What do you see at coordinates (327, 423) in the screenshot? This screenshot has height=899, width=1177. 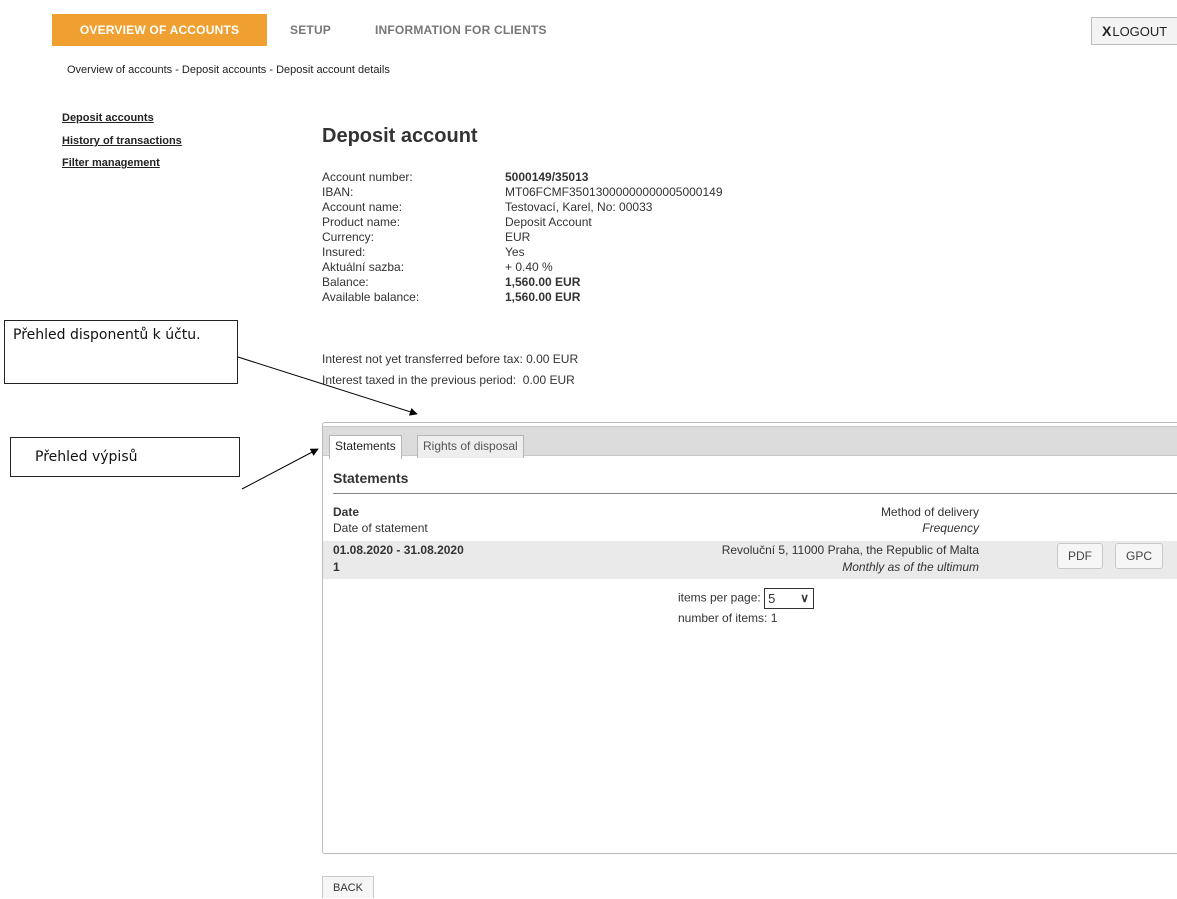 I see `annotation-arrows` at bounding box center [327, 423].